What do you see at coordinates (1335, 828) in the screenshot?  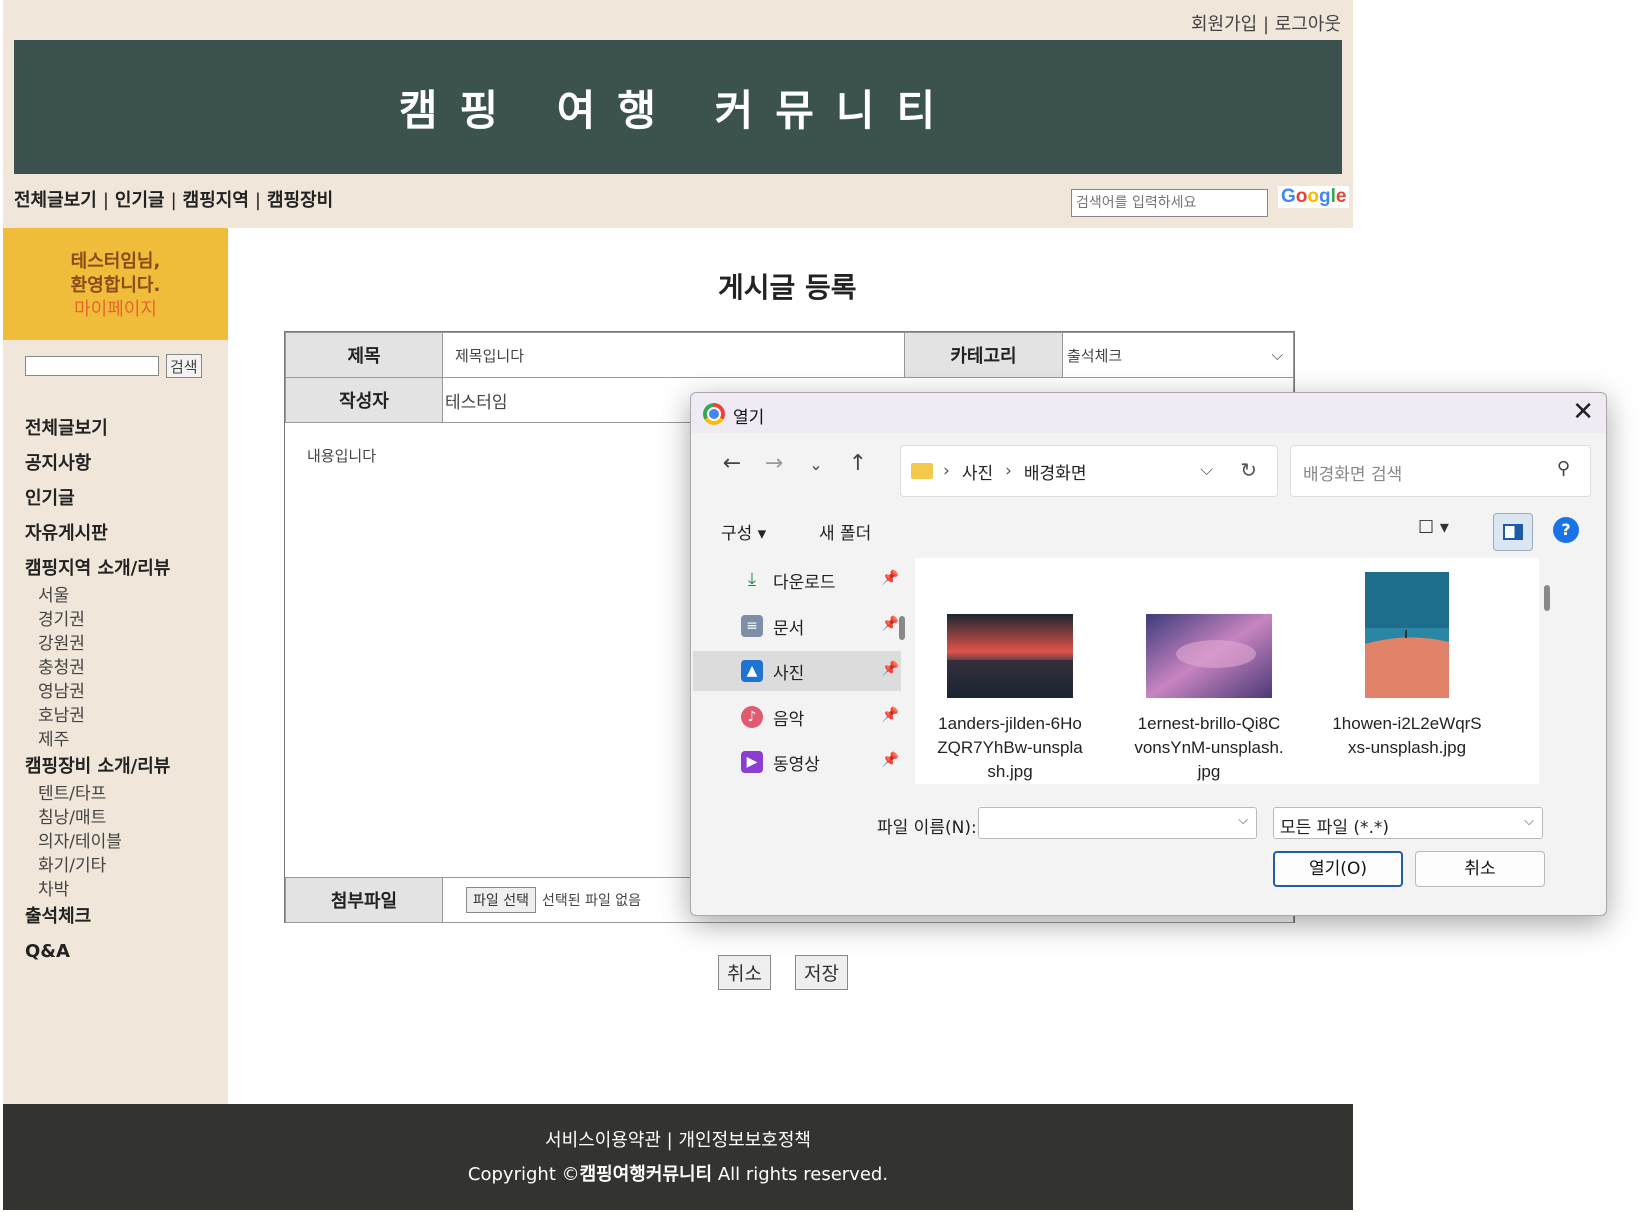 I see `filetype-value: 모든 파일 (*.*)` at bounding box center [1335, 828].